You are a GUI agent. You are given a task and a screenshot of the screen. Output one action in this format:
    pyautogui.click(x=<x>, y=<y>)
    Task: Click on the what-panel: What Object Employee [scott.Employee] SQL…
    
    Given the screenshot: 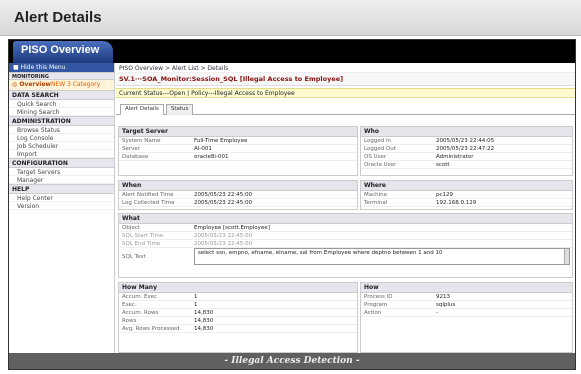 What is the action you would take?
    pyautogui.click(x=345, y=245)
    